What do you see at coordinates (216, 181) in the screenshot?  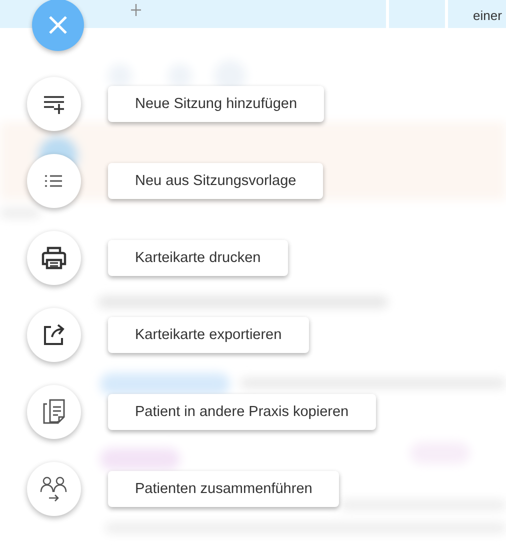 I see `action-label: Neu aus Sitzungsvorlage` at bounding box center [216, 181].